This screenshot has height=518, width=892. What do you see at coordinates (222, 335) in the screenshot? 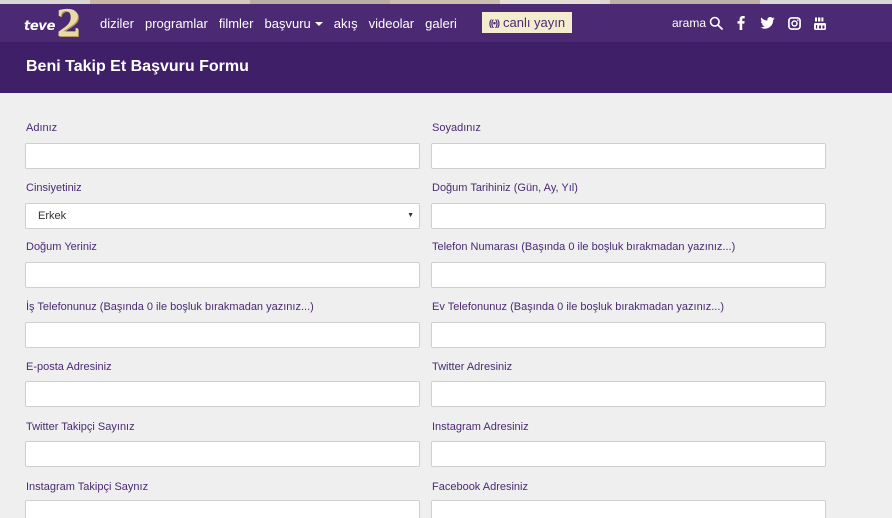
I see `work-phone-field` at bounding box center [222, 335].